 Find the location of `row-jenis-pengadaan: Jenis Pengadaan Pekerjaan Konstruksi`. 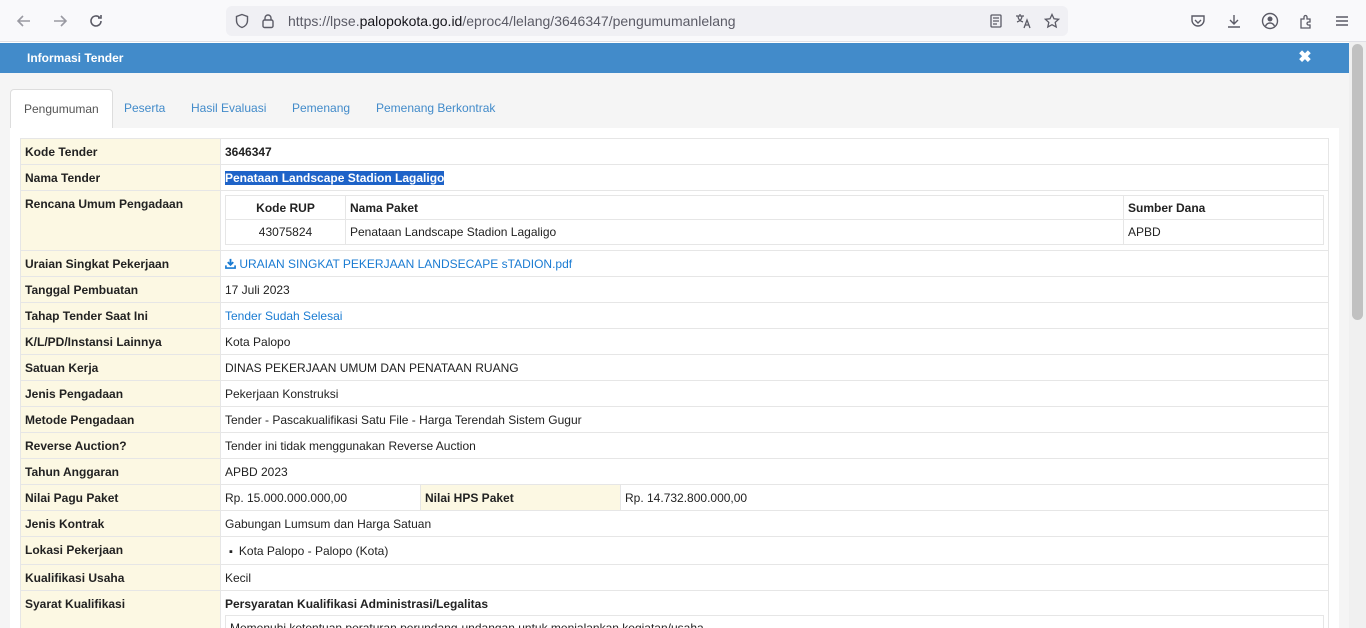

row-jenis-pengadaan: Jenis Pengadaan Pekerjaan Konstruksi is located at coordinates (674, 393).